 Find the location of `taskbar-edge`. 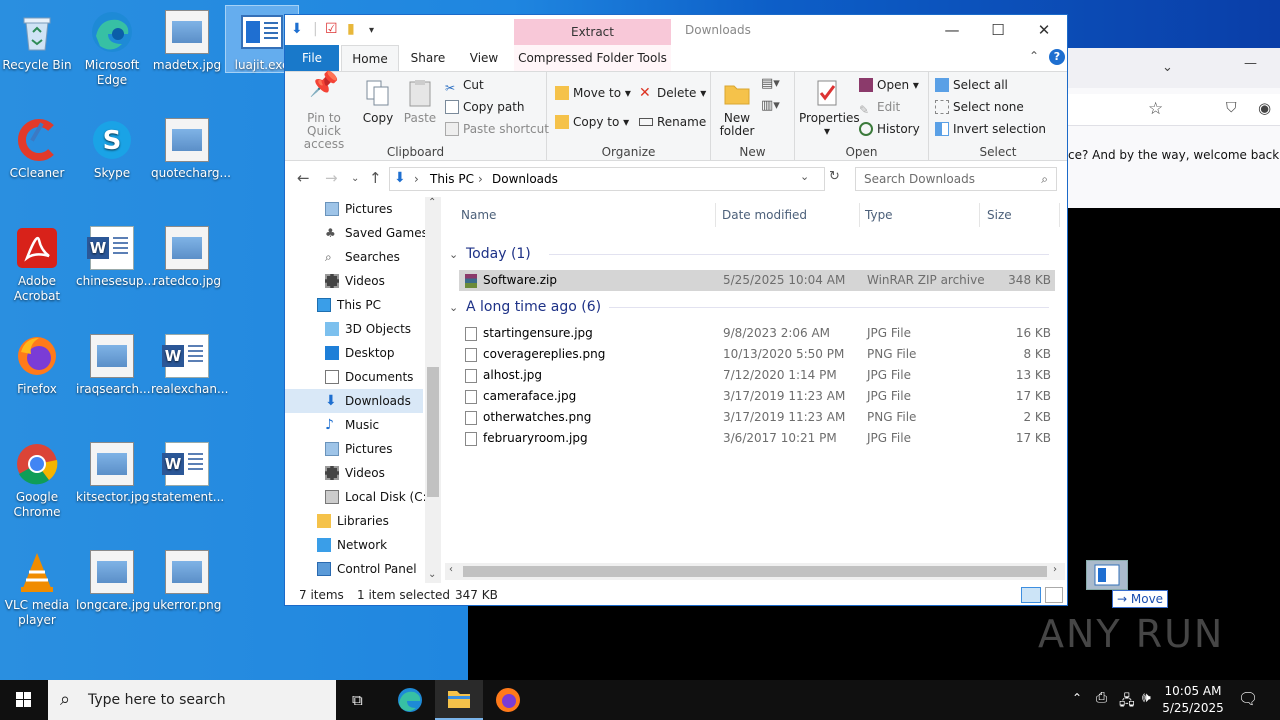

taskbar-edge is located at coordinates (410, 700).